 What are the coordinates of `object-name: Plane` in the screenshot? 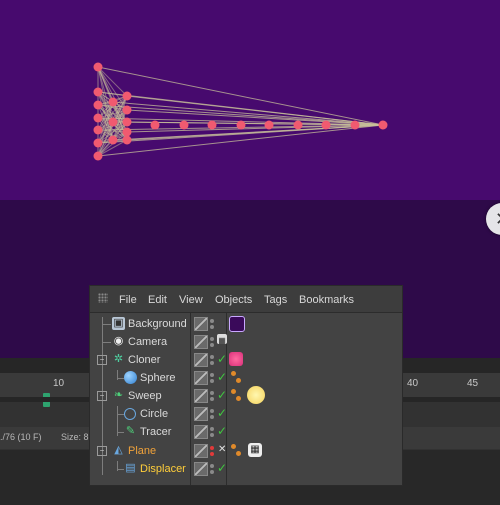 It's located at (142, 451).